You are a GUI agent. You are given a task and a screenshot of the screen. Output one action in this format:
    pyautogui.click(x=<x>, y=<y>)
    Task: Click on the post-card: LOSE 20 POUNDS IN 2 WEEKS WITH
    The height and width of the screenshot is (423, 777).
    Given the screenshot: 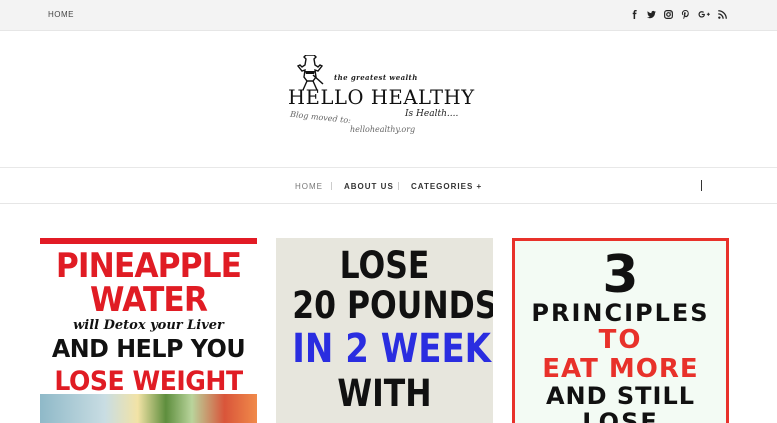 What is the action you would take?
    pyautogui.click(x=384, y=330)
    